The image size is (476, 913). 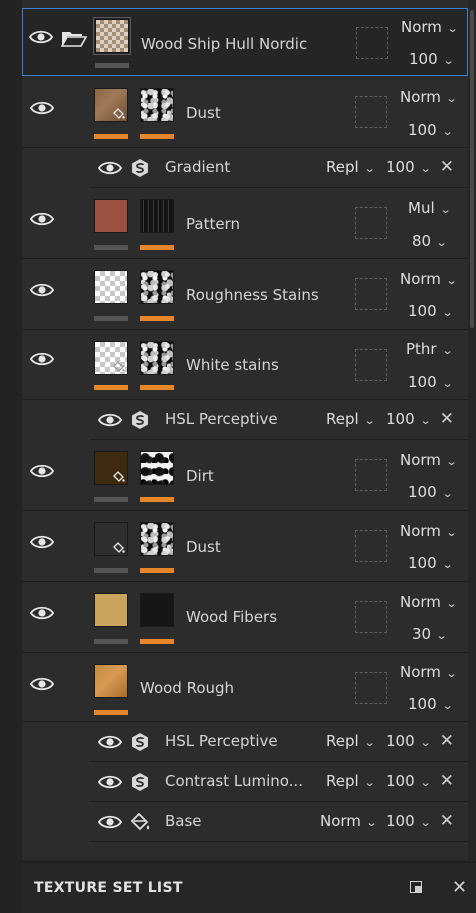 What do you see at coordinates (430, 634) in the screenshot?
I see `opacity-dropdown: 30 ⌄` at bounding box center [430, 634].